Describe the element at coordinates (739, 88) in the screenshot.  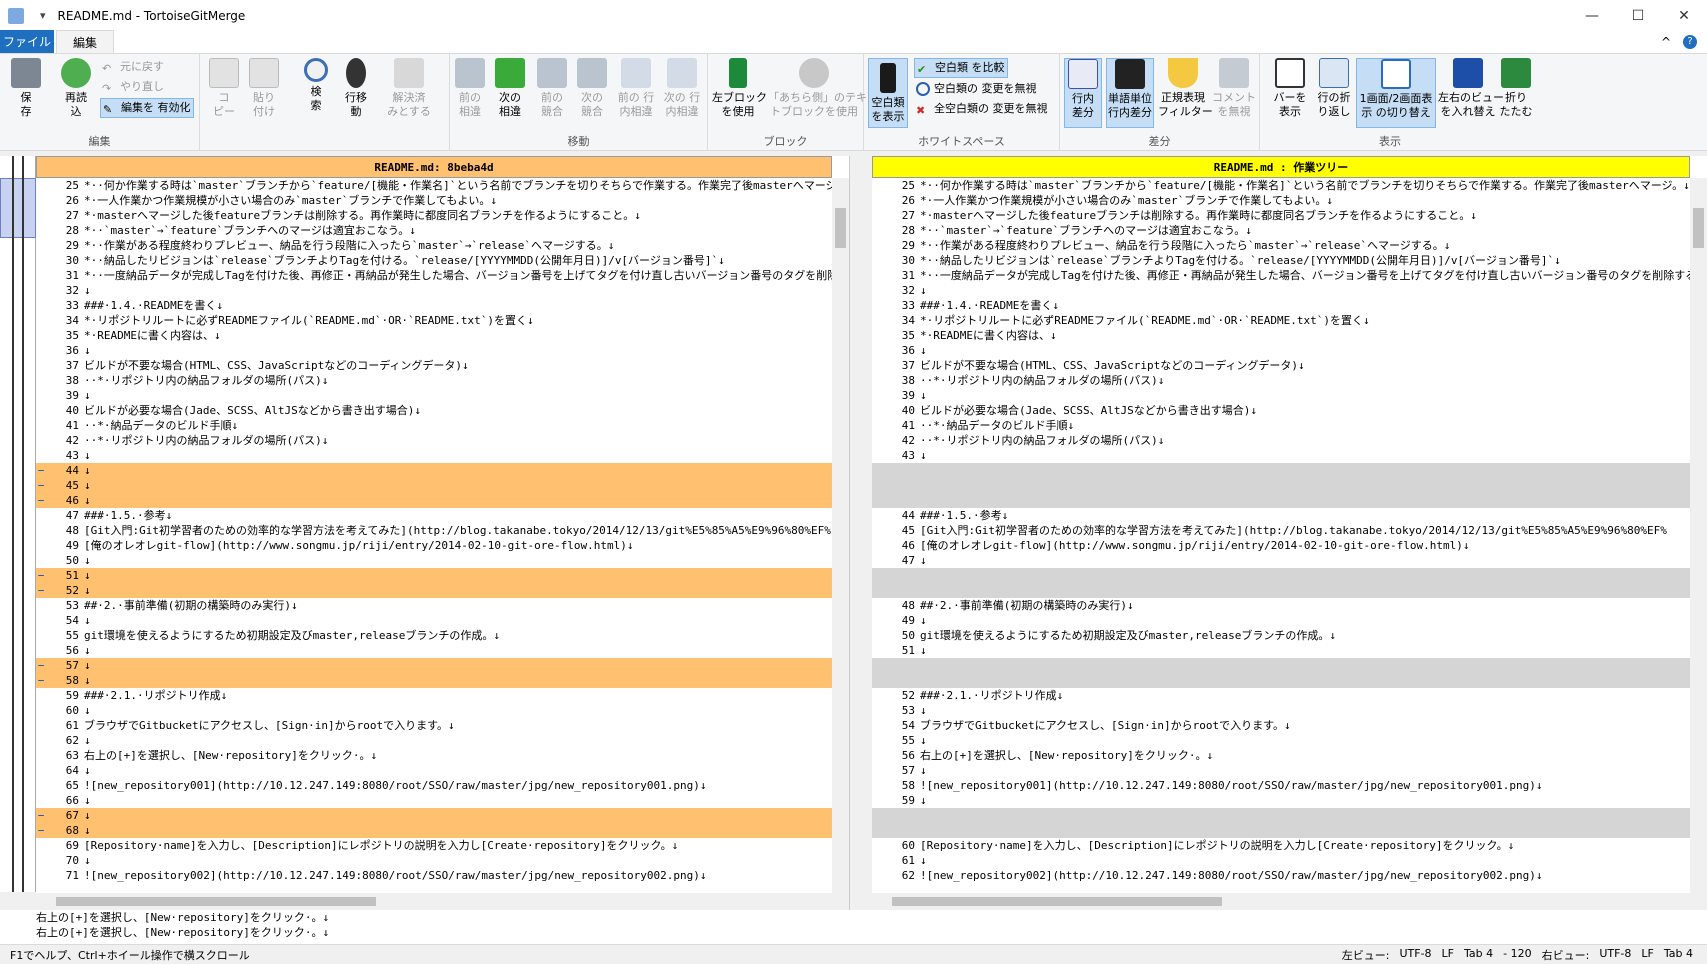
I see `use-left-block-button: 左ブロック を使用` at that location.